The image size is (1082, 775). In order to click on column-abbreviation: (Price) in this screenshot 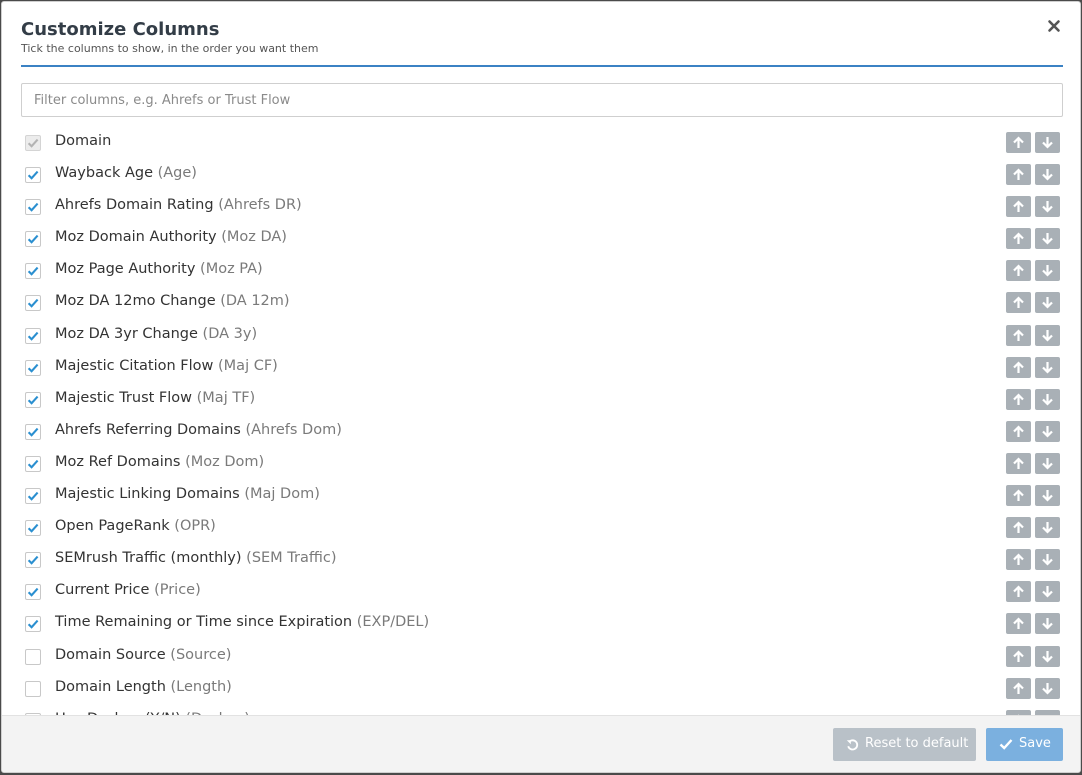, I will do `click(177, 590)`.